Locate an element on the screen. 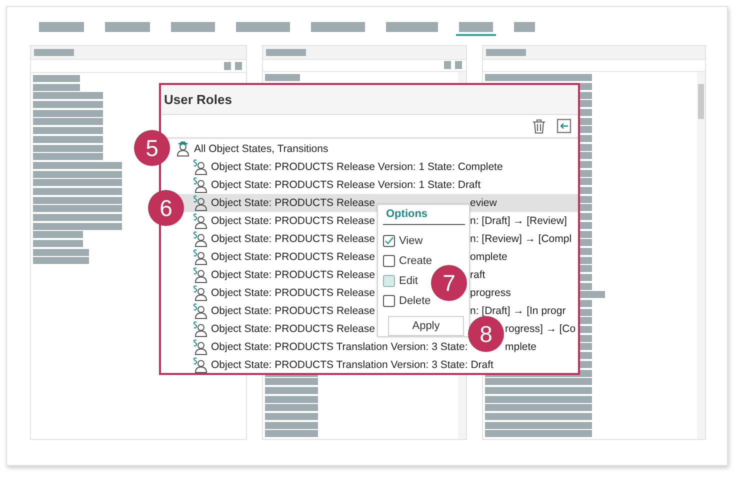 The width and height of the screenshot is (741, 479). tree-item-text: progress is located at coordinates (490, 293).